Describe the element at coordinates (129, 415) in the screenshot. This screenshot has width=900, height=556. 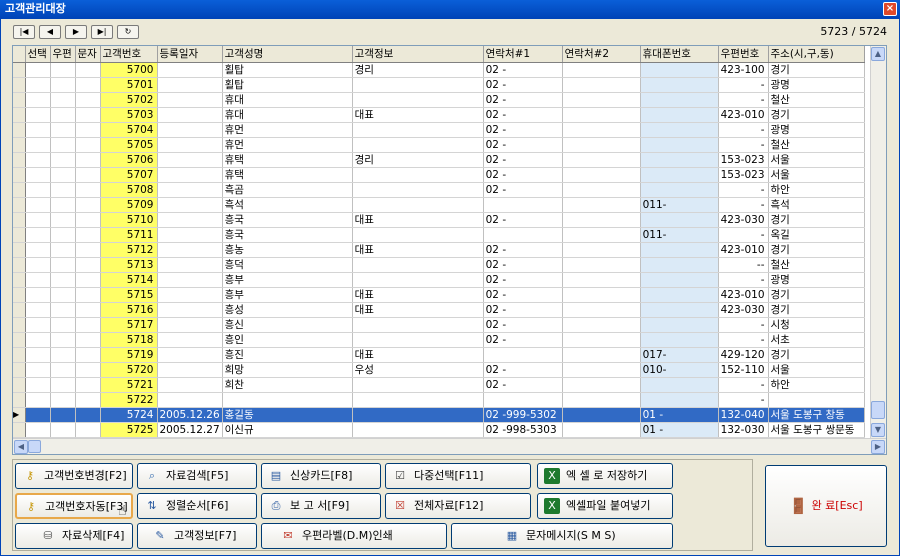
I see `customer-number-cell: 5724` at that location.